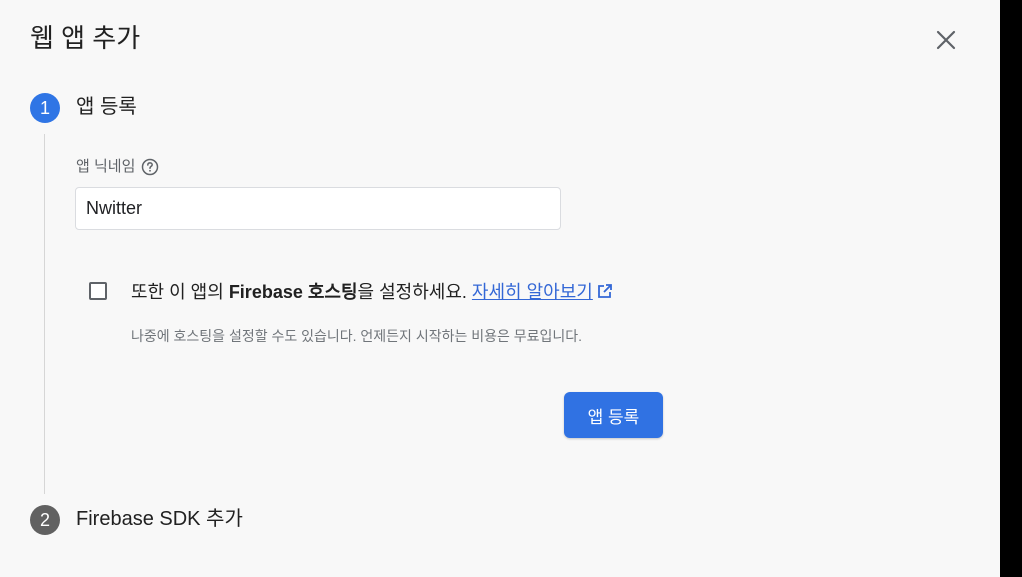 The height and width of the screenshot is (577, 1022). What do you see at coordinates (98, 291) in the screenshot?
I see `hosting-checkbox` at bounding box center [98, 291].